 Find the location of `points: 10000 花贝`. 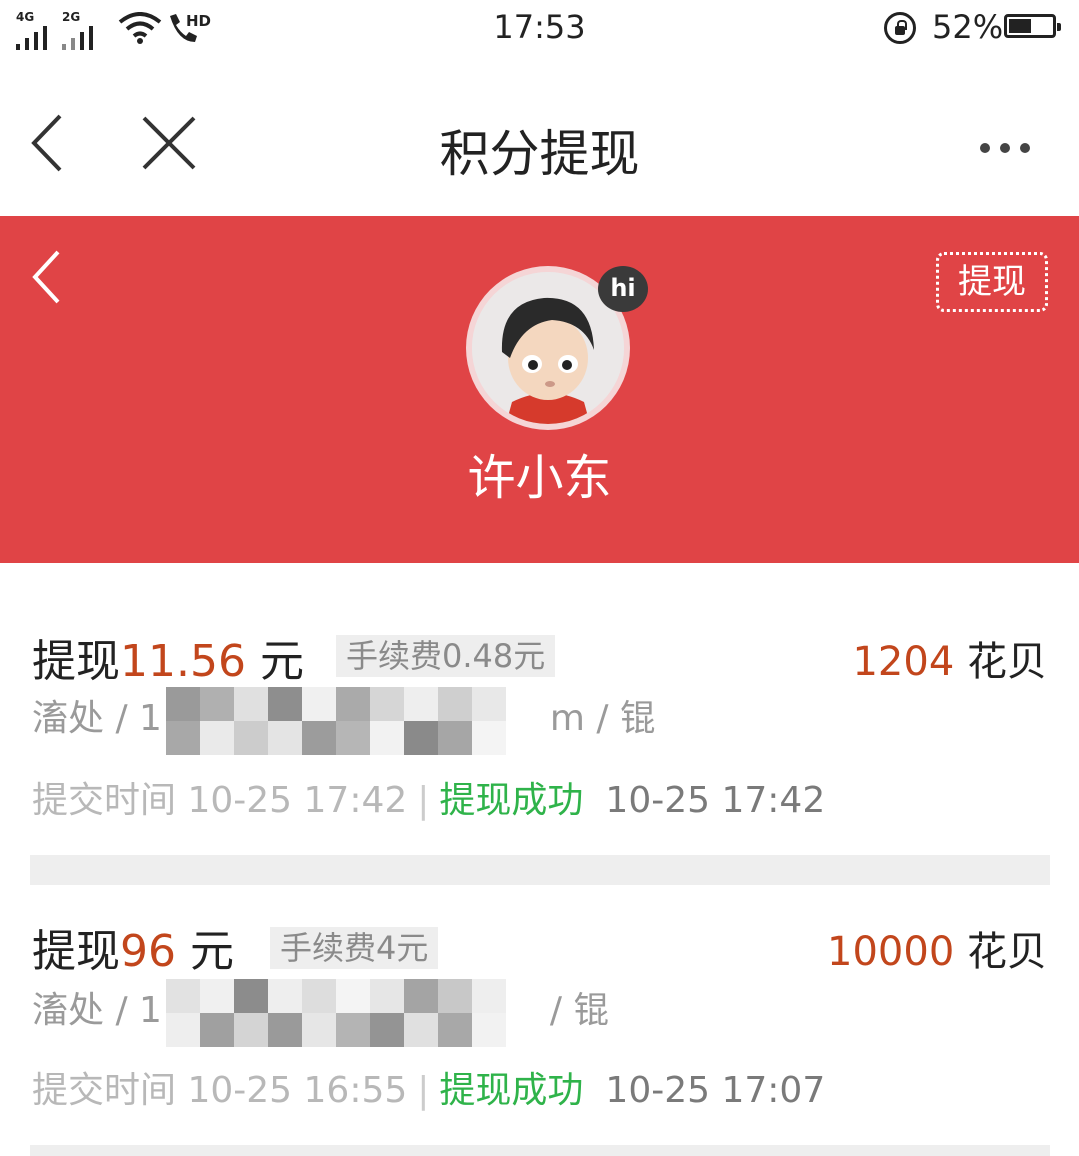

points: 10000 花贝 is located at coordinates (937, 948).